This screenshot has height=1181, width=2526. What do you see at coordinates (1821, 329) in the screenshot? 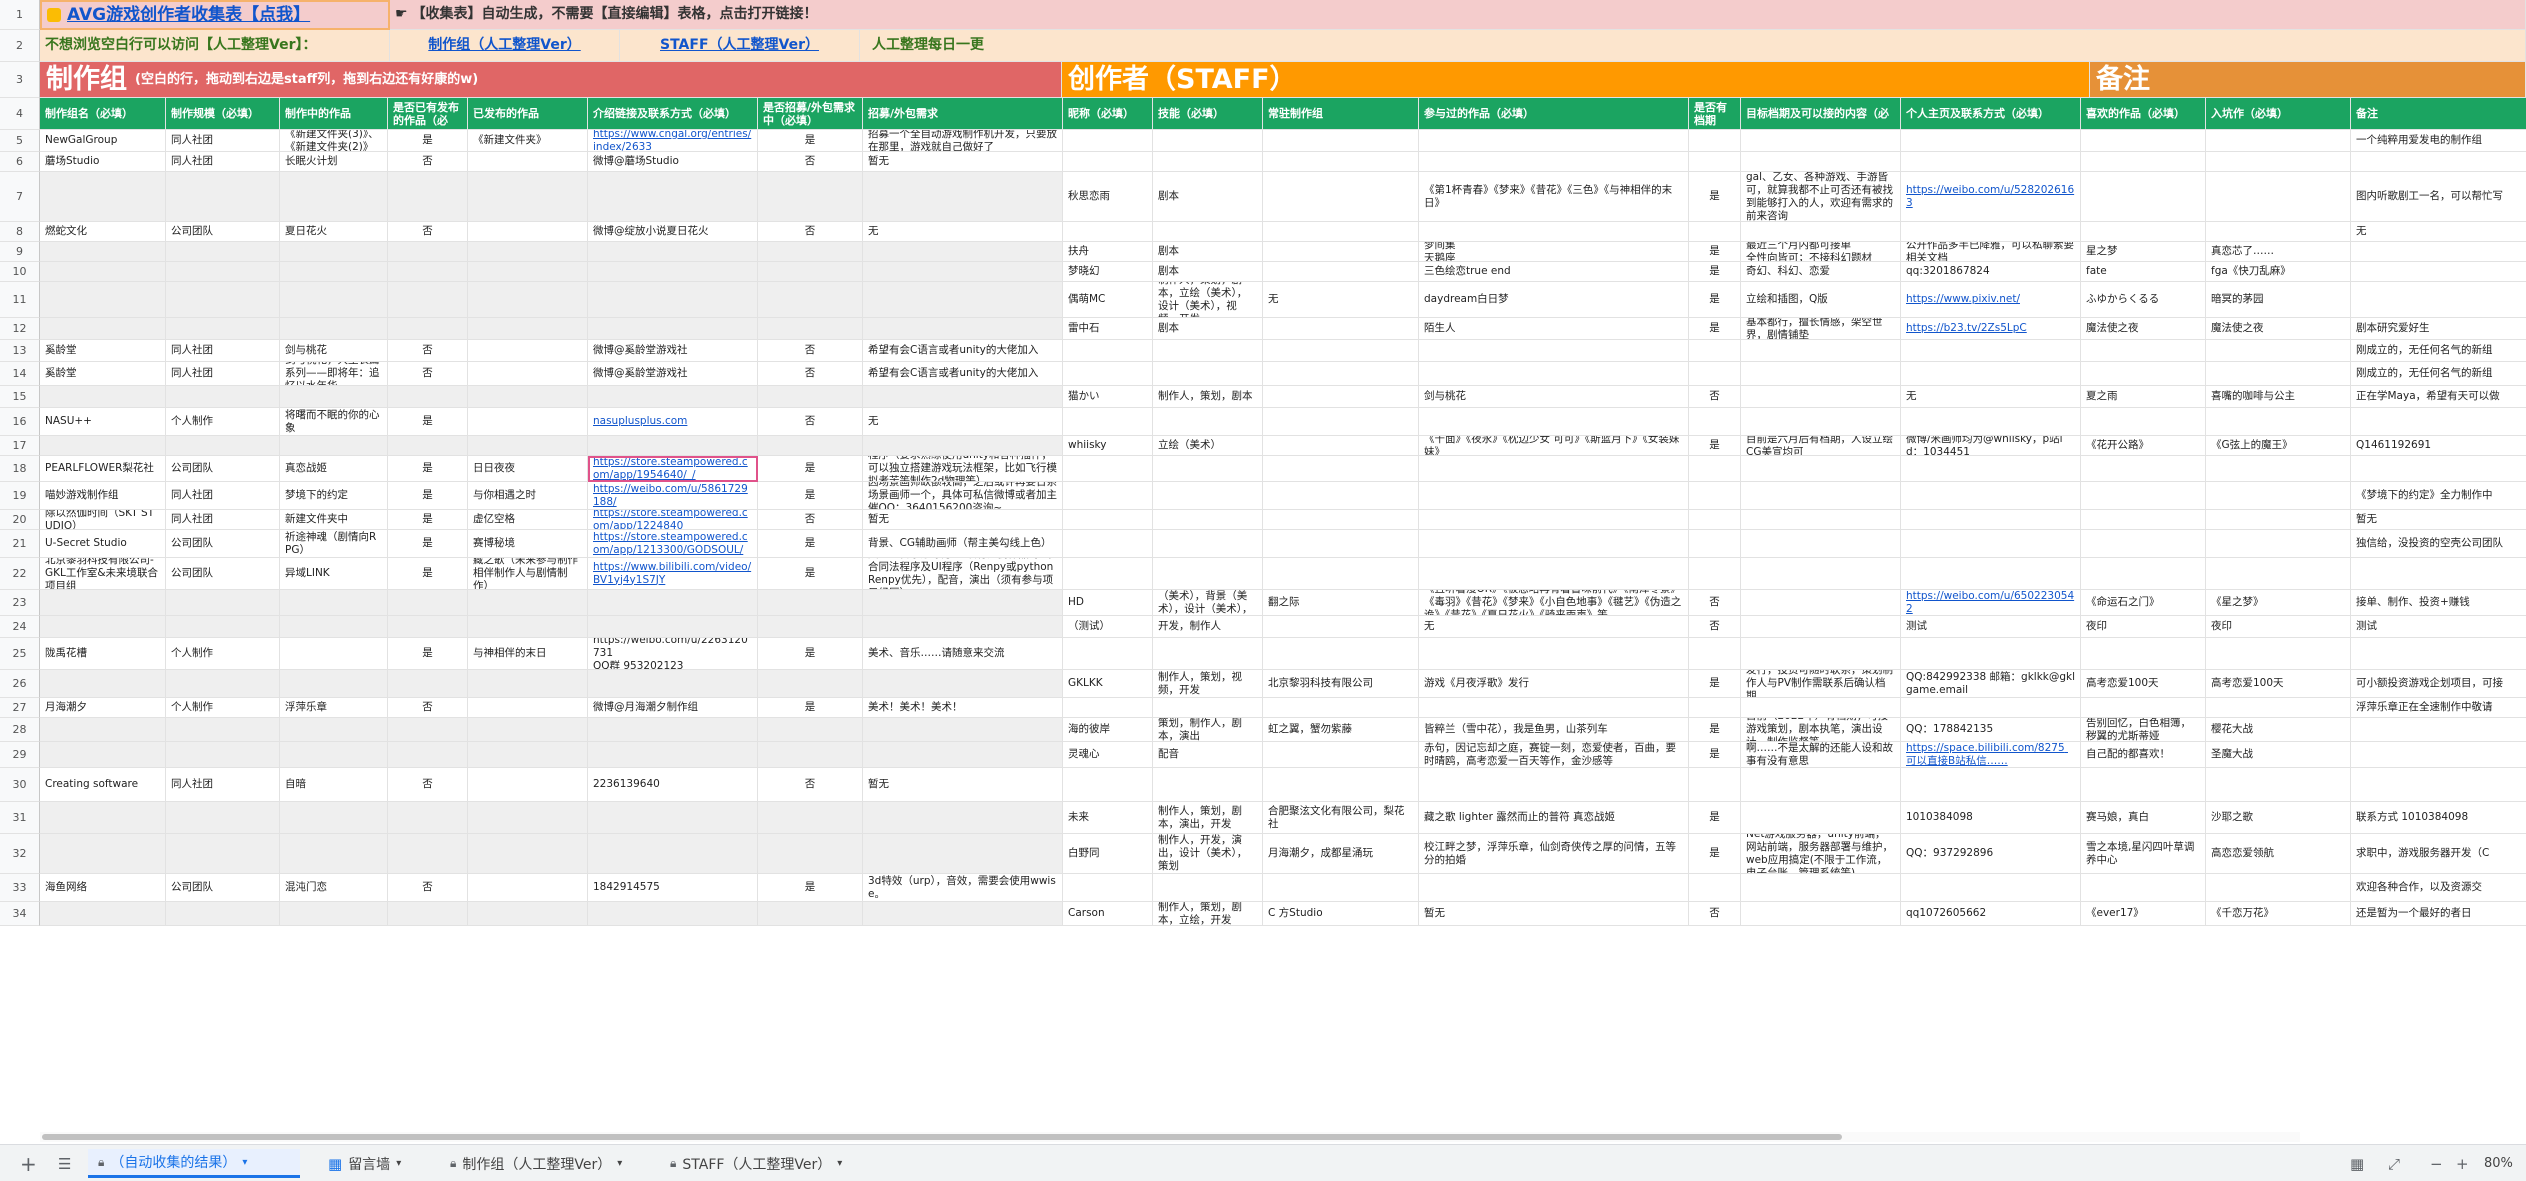
I see `table-cell: 基本都行，擅长情感，架空世界，剧情铺垫` at bounding box center [1821, 329].